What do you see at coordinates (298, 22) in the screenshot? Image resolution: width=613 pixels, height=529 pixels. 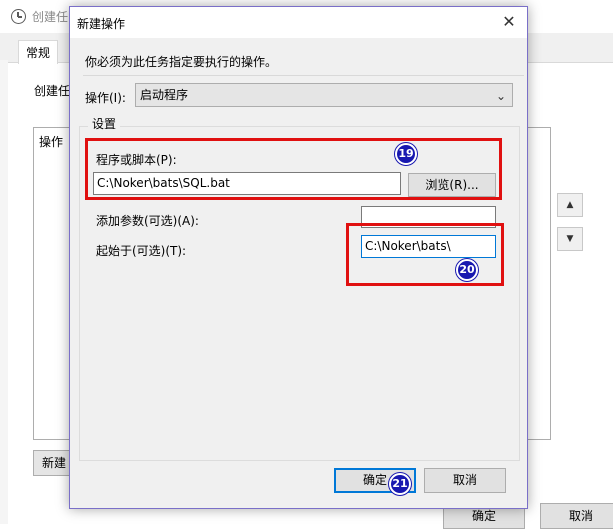 I see `dialog-titlebar: 新建操作 ✕` at bounding box center [298, 22].